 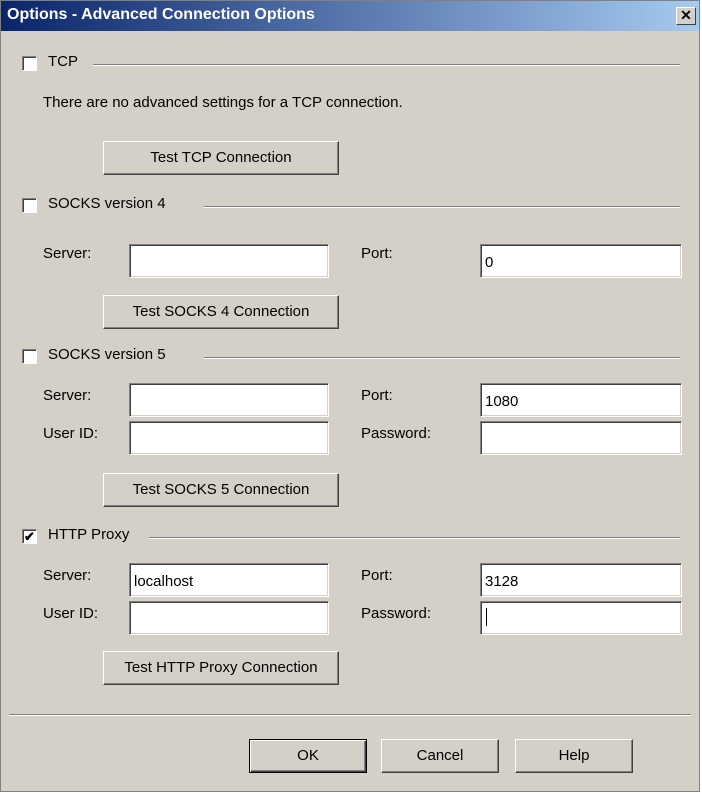 I want to click on http-port-label: Port:, so click(x=377, y=575).